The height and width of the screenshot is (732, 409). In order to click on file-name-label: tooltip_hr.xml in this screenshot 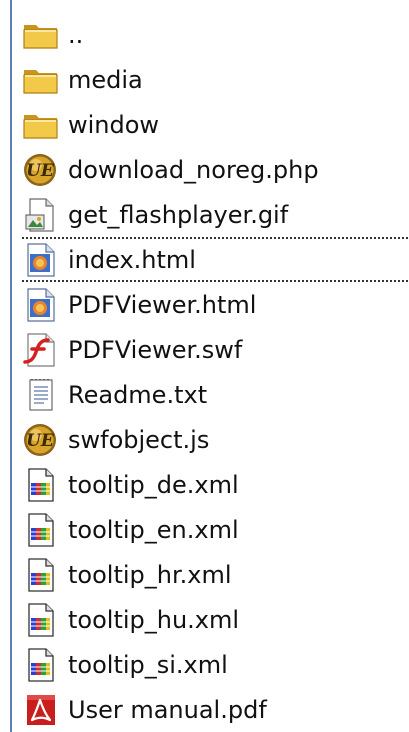, I will do `click(150, 574)`.